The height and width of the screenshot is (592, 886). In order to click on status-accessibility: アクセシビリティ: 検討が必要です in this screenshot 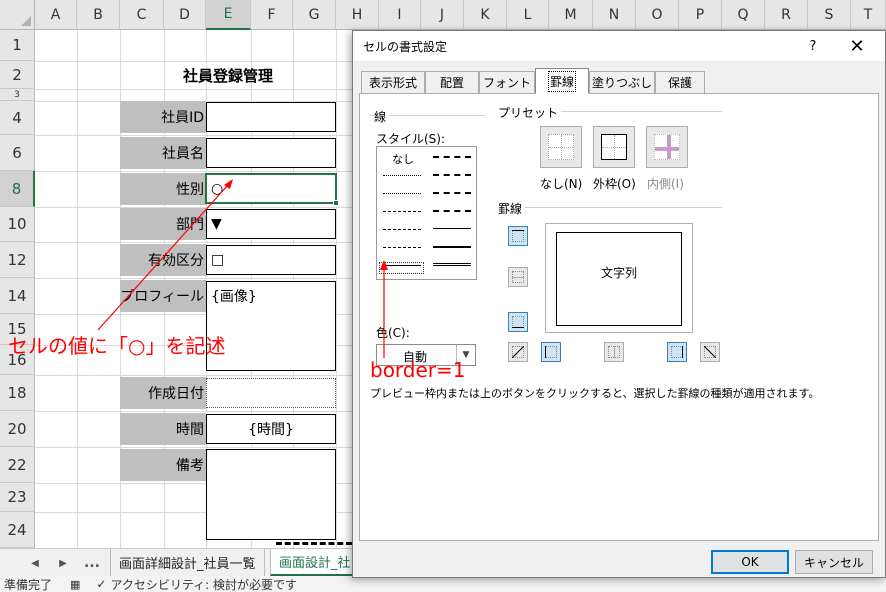, I will do `click(203, 584)`.